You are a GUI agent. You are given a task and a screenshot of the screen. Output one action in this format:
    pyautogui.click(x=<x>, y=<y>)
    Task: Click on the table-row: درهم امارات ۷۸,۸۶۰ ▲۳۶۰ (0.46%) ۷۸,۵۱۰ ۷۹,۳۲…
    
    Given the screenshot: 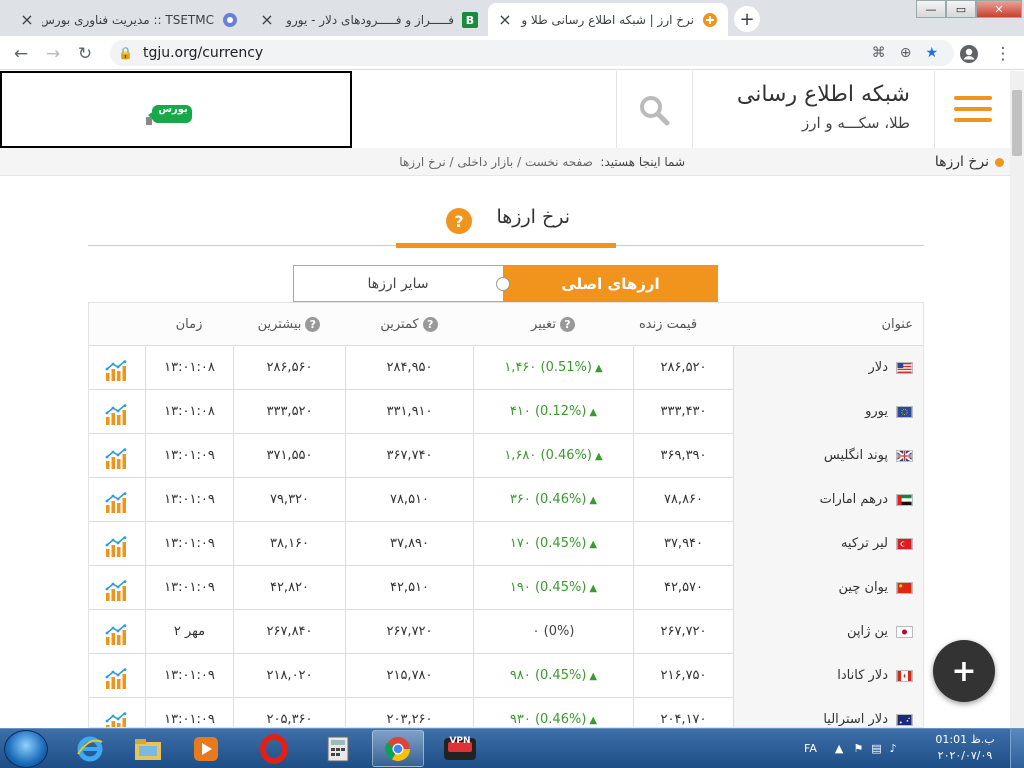 What is the action you would take?
    pyautogui.click(x=506, y=500)
    